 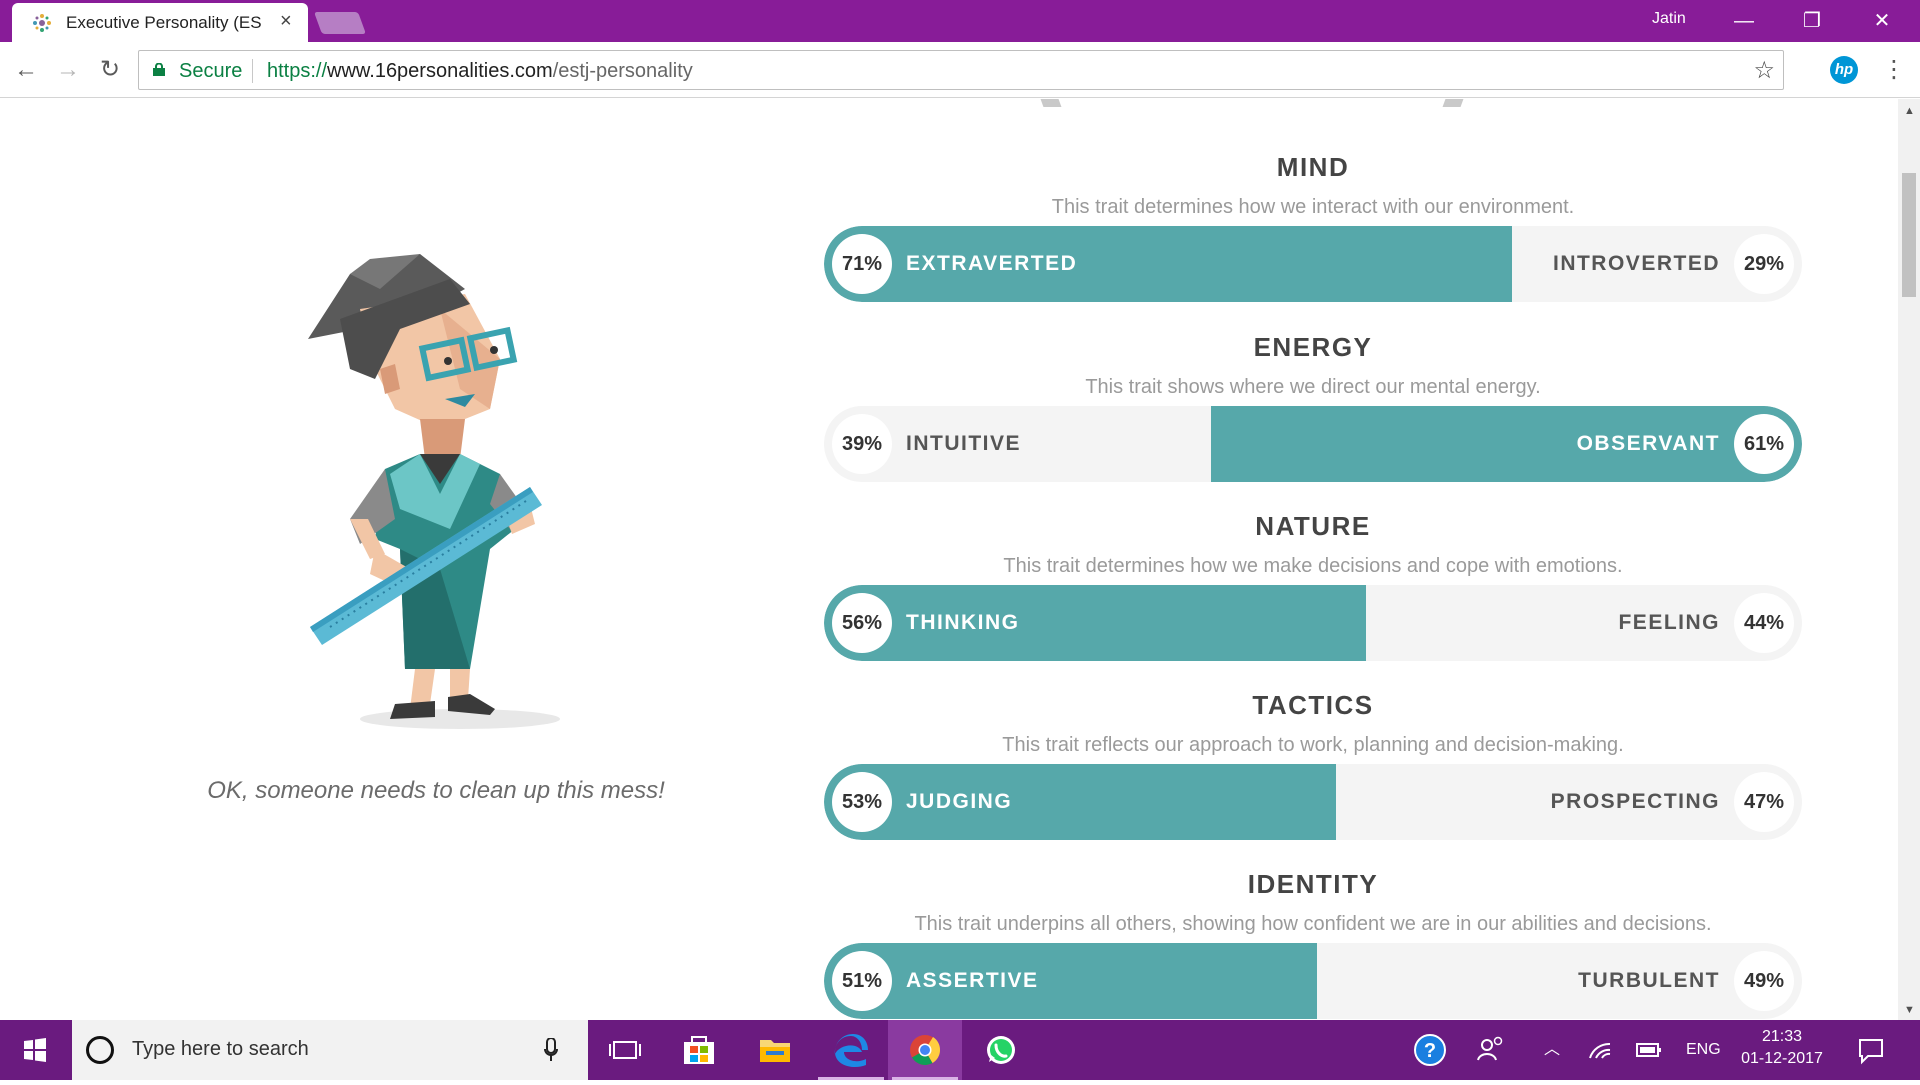 I want to click on file-explorer-icon, so click(x=775, y=1050).